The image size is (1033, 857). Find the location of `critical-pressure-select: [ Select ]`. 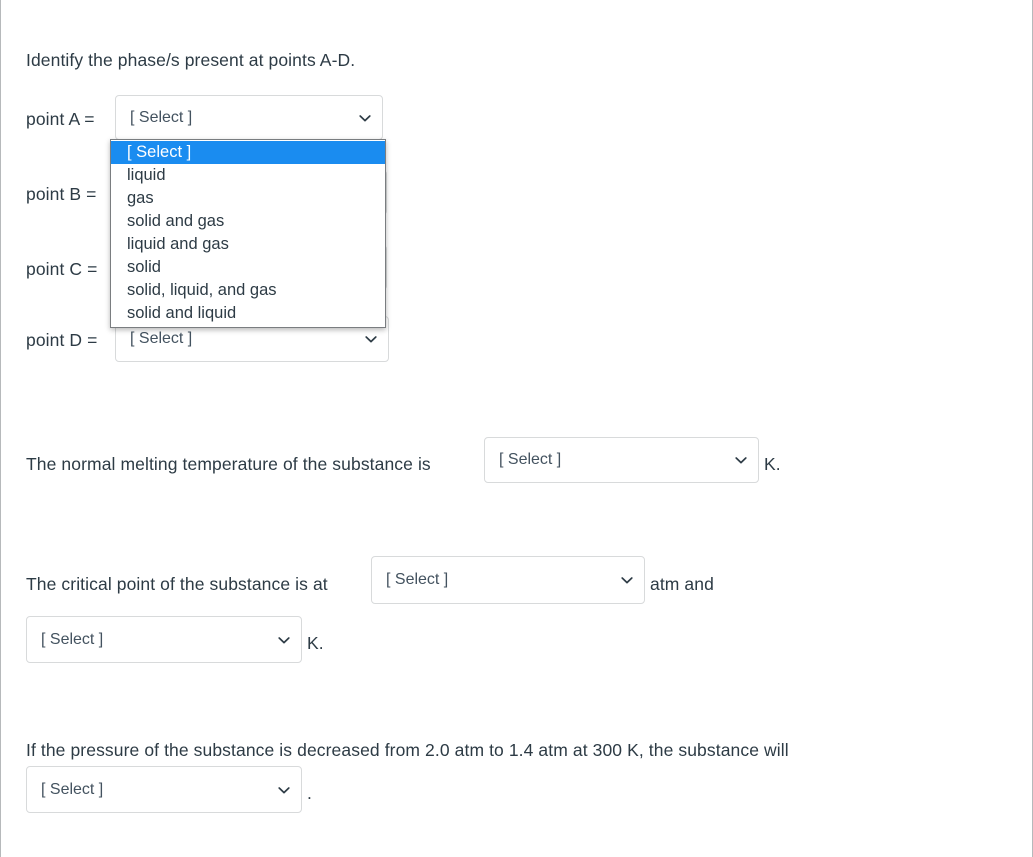

critical-pressure-select: [ Select ] is located at coordinates (508, 580).